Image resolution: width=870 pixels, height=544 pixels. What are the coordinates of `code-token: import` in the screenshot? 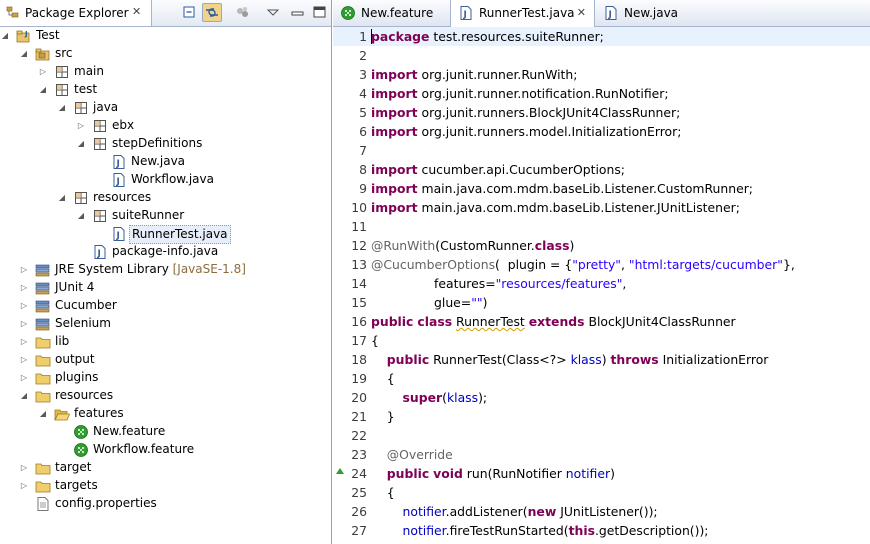 It's located at (394, 131).